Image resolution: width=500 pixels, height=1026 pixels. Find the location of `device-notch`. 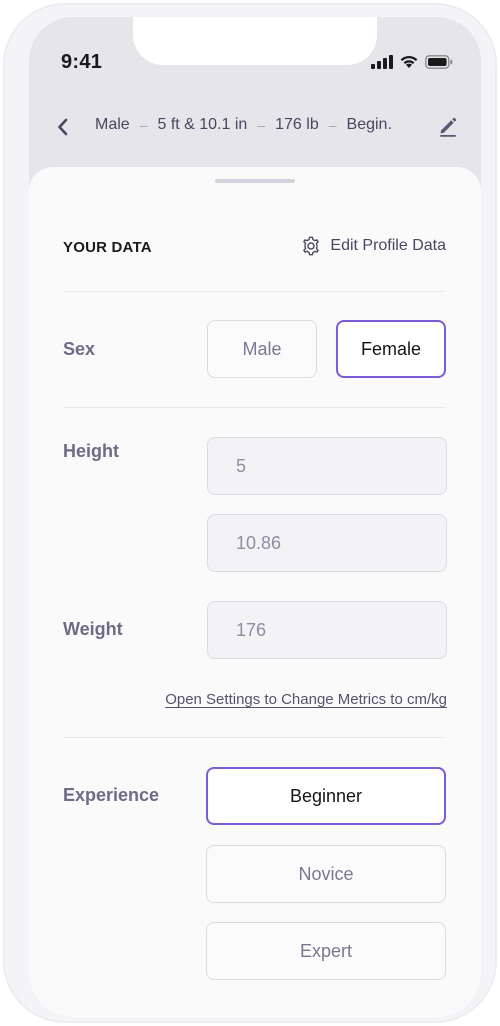

device-notch is located at coordinates (255, 41).